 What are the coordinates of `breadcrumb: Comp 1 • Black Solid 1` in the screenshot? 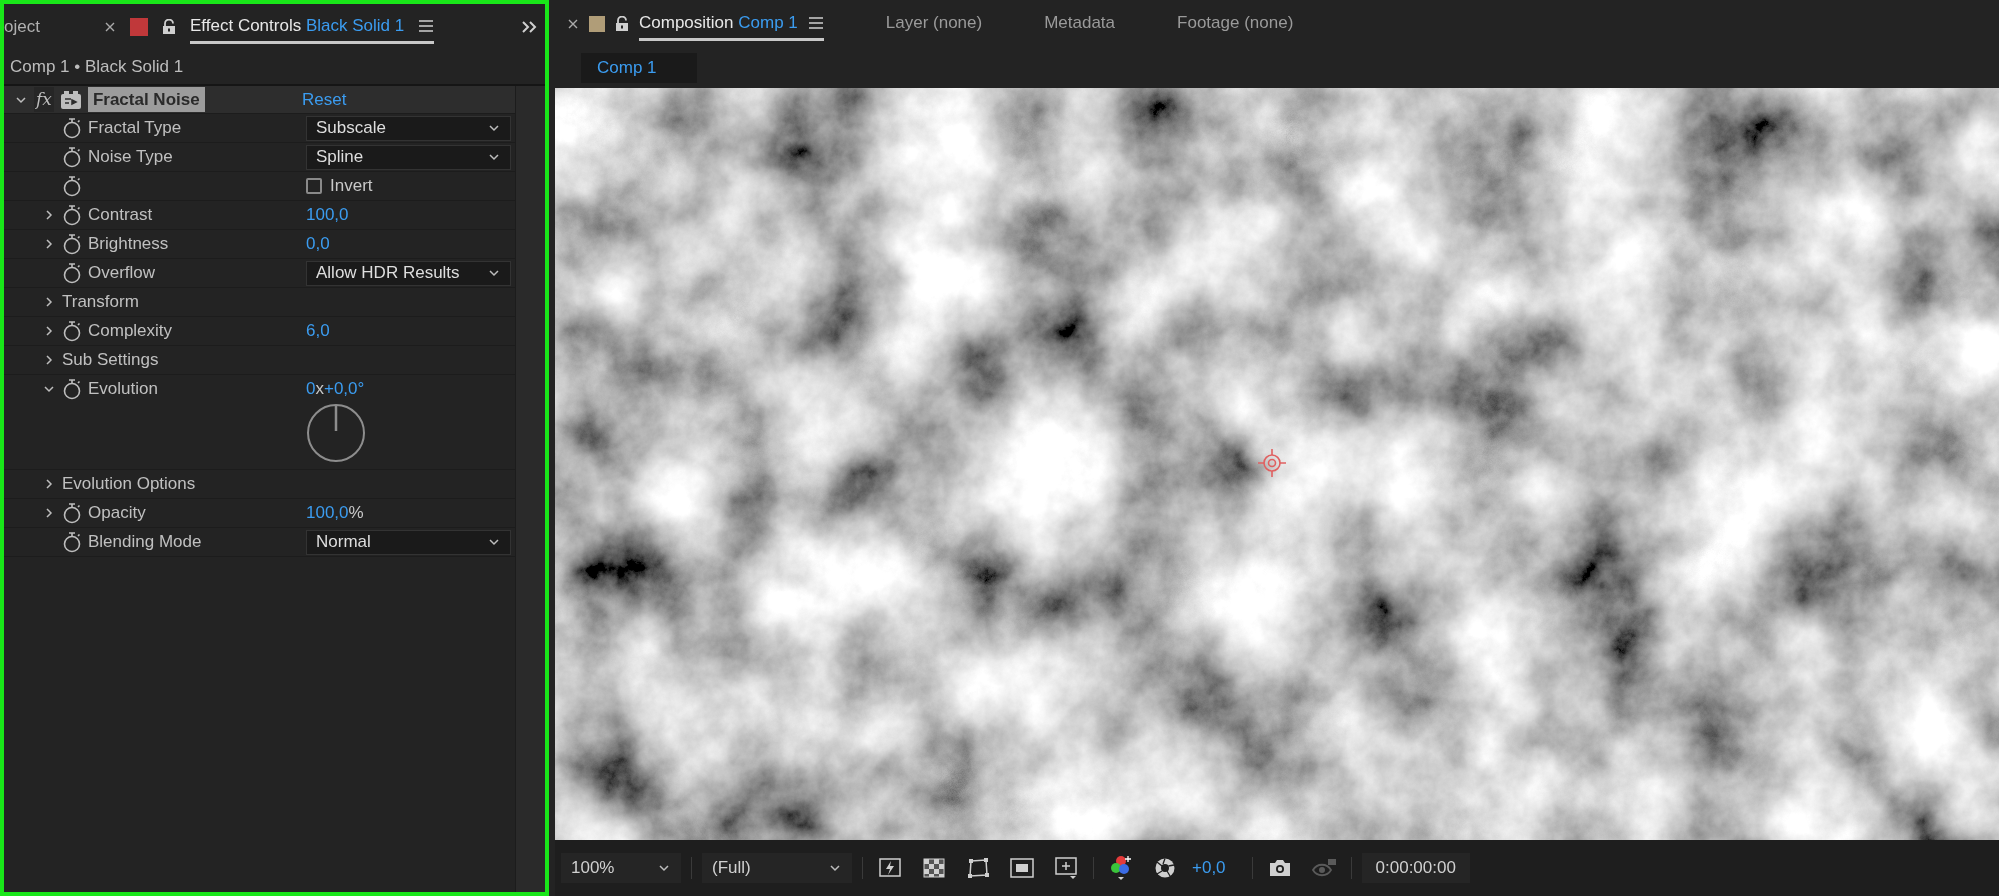 It's located at (97, 67).